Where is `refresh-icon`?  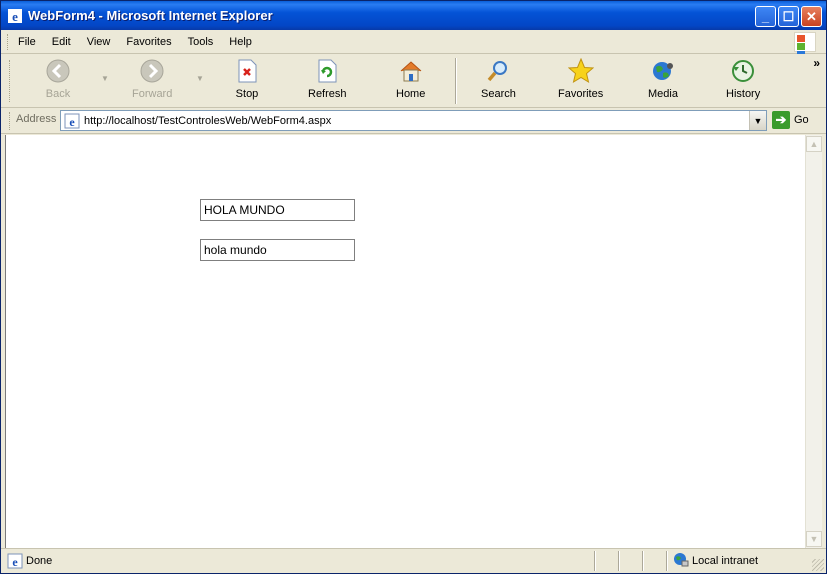
refresh-icon is located at coordinates (327, 71).